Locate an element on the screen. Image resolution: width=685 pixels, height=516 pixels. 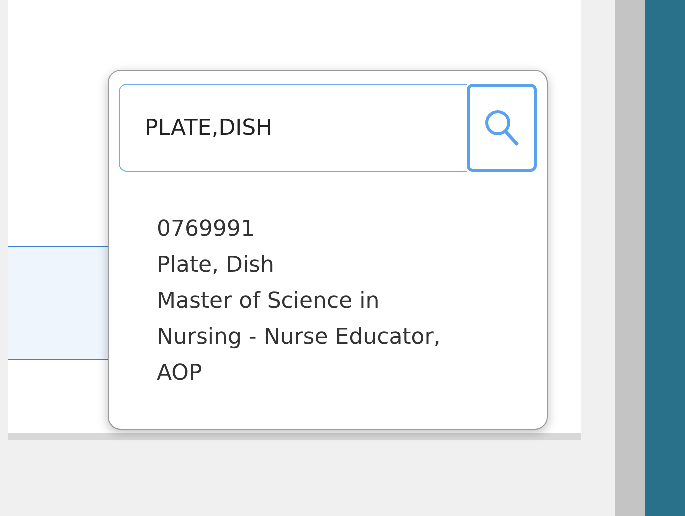
result-id: 0769991 is located at coordinates (206, 230).